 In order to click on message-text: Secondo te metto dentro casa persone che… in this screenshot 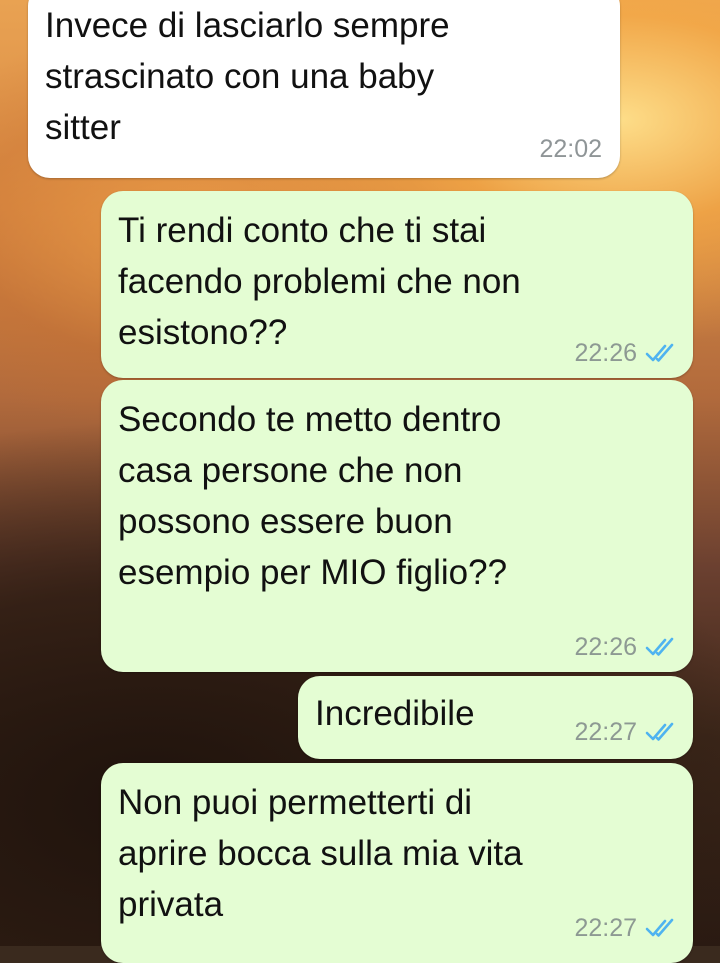, I will do `click(313, 496)`.